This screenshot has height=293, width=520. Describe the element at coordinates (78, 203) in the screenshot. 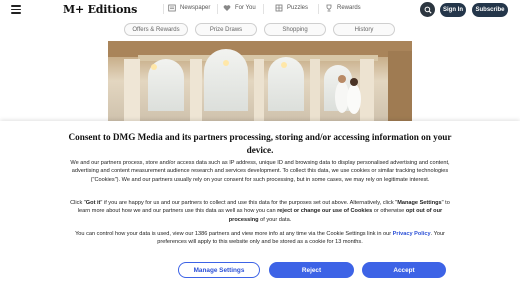

I see `consent-text: Click "` at that location.